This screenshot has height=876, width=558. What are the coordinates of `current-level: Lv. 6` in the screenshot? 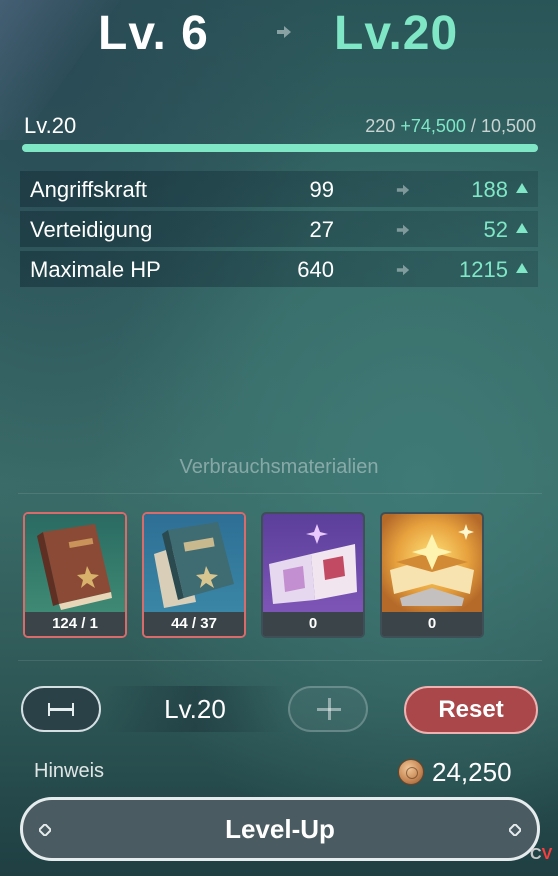 It's located at (153, 33).